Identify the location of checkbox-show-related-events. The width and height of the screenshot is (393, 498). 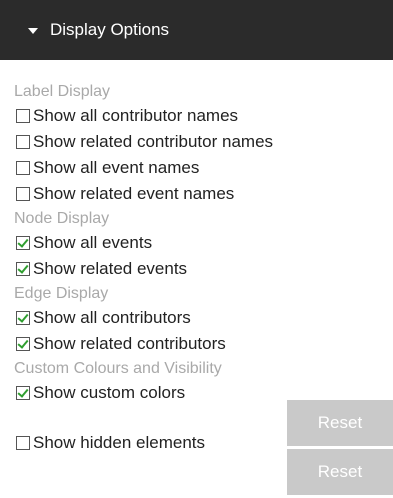
(23, 269).